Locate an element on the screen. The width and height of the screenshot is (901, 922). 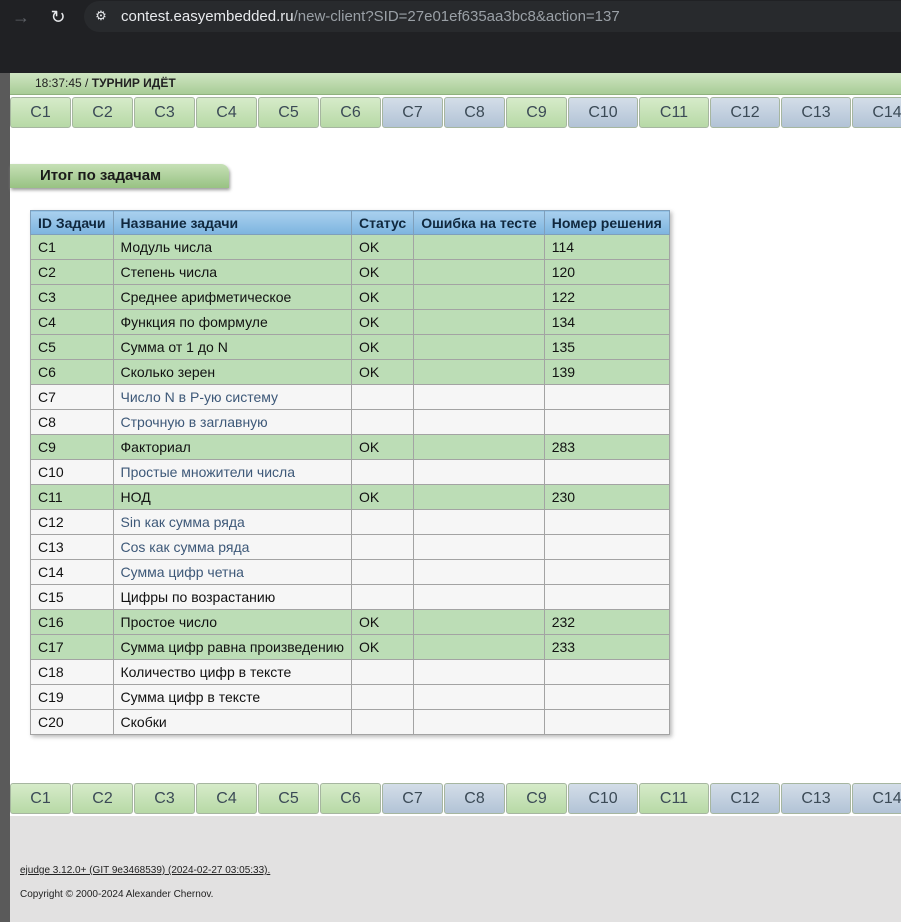
run-id-cell: 114 is located at coordinates (606, 247).